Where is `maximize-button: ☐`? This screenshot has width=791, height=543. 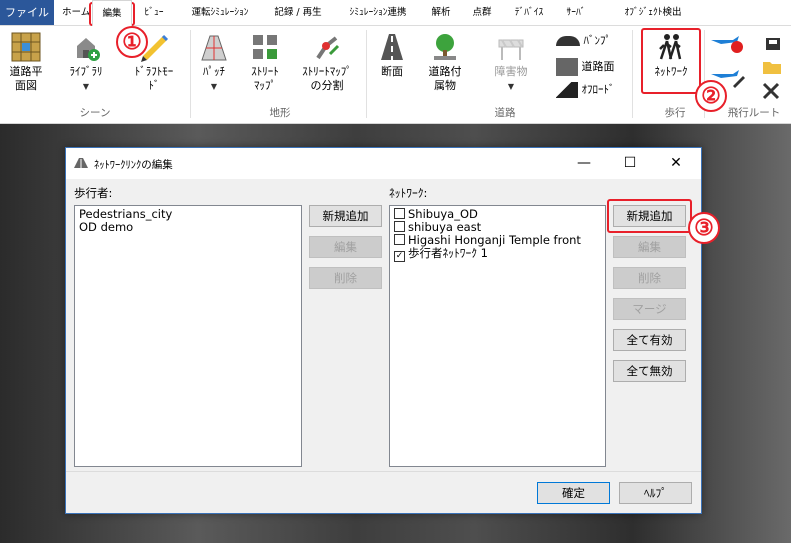
maximize-button: ☐ is located at coordinates (630, 163).